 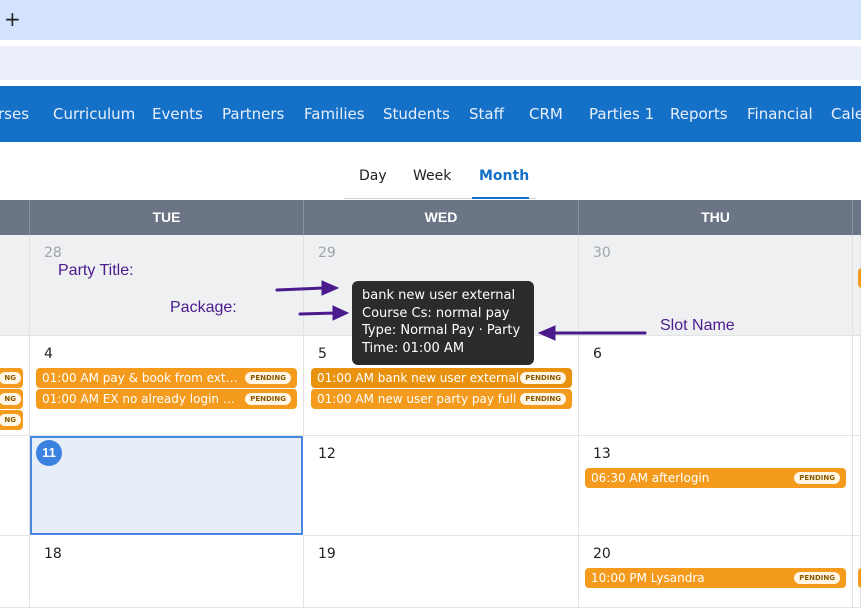 I want to click on nav-item-families: Families, so click(x=334, y=114).